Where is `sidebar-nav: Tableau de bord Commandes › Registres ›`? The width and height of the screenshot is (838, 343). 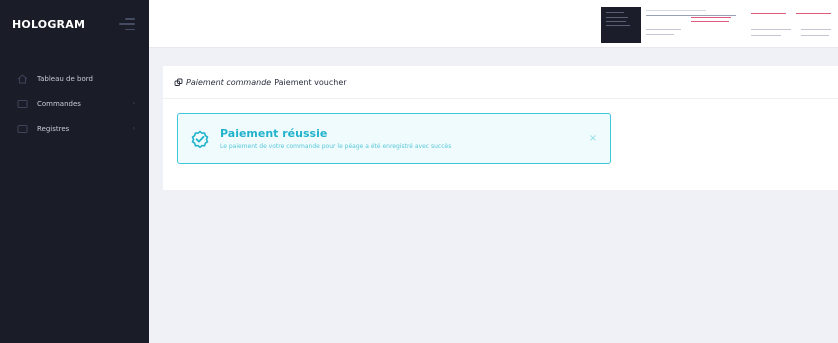
sidebar-nav: Tableau de bord Commandes › Registres › is located at coordinates (74, 103).